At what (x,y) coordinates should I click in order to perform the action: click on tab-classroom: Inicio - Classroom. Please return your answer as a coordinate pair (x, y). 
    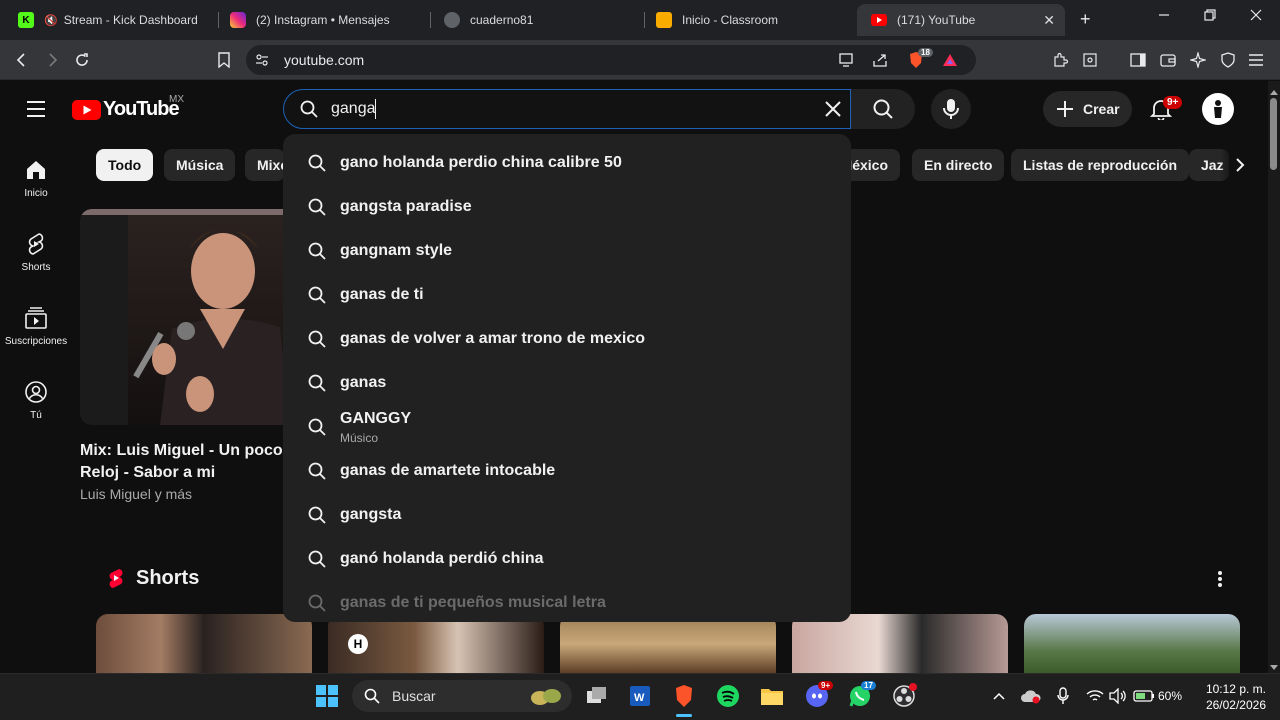
    Looking at the image, I should click on (749, 20).